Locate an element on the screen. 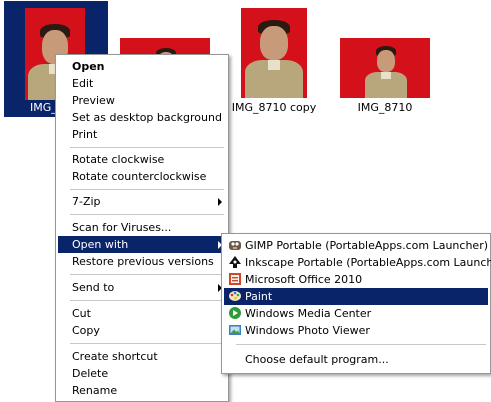 Image resolution: width=491 pixels, height=402 pixels. menu-item-rotate-clockwise: Rotate clockwise is located at coordinates (142, 159).